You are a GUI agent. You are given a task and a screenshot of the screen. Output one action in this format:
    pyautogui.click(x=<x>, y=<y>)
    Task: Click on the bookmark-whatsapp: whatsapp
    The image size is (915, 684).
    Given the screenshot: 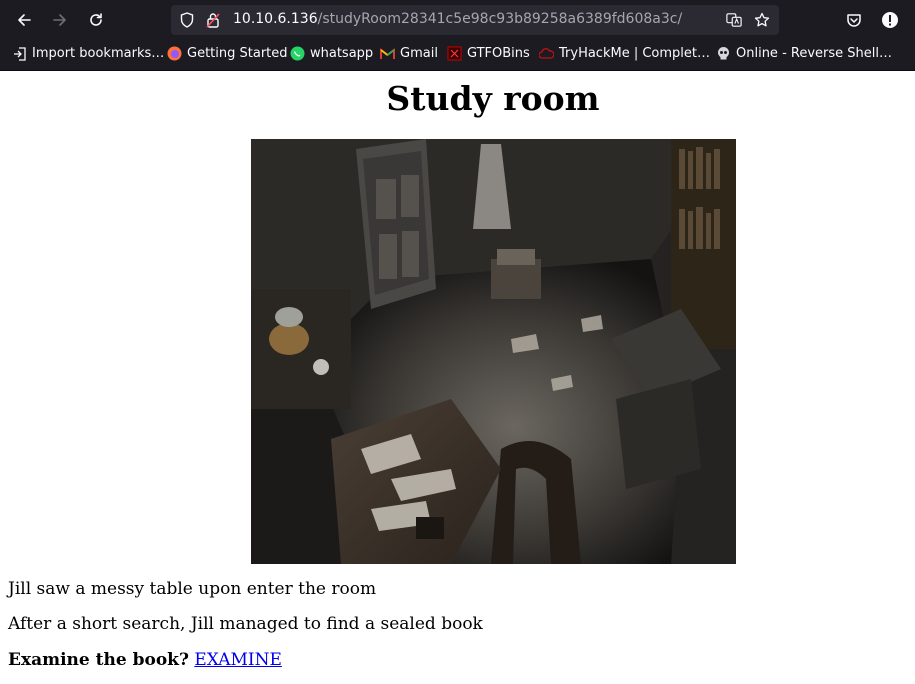 What is the action you would take?
    pyautogui.click(x=331, y=53)
    